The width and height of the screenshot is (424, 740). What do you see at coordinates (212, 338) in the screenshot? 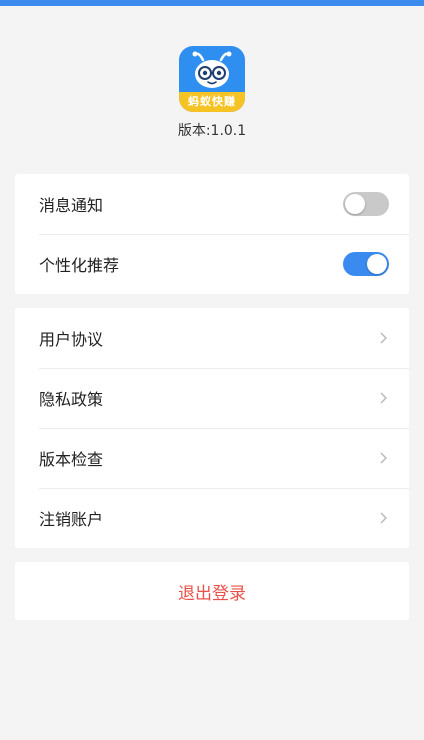
I see `user-agreement-row: 用户协议` at bounding box center [212, 338].